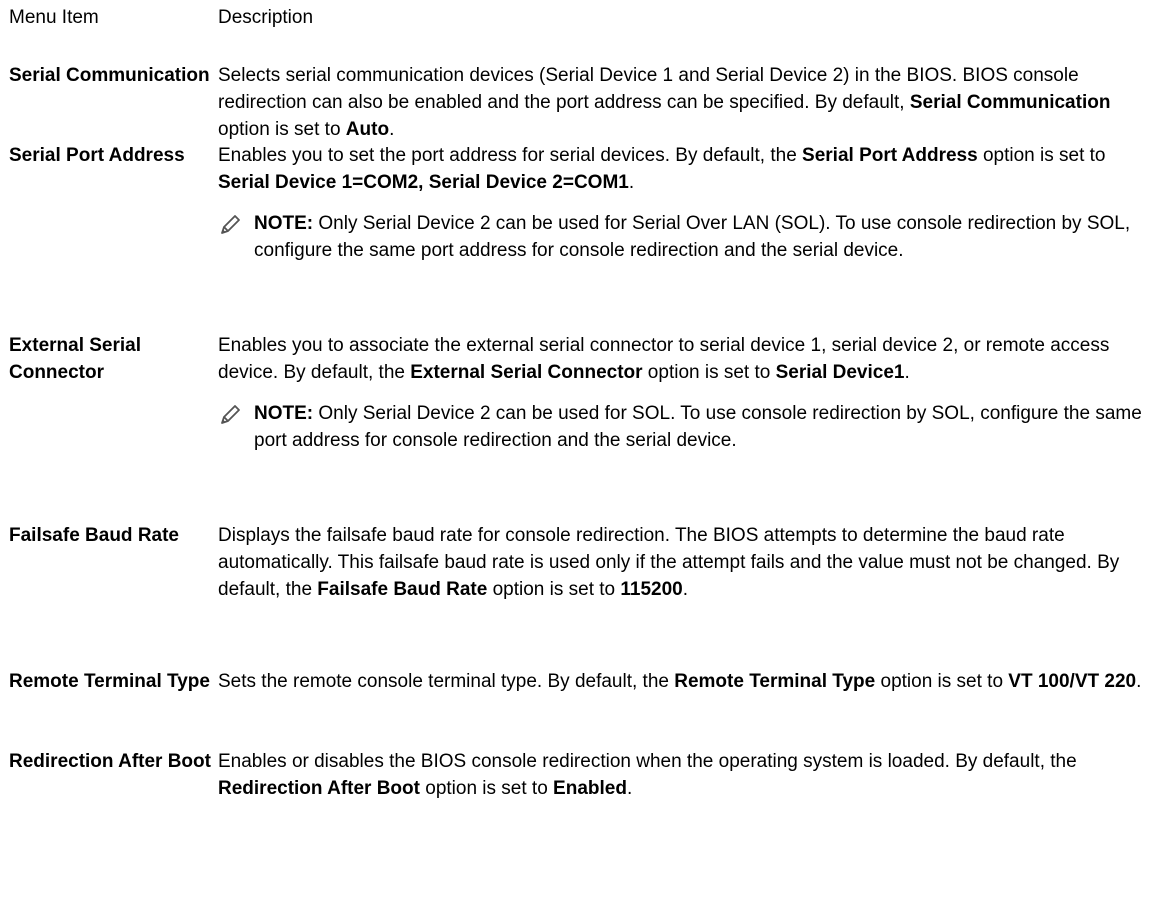 Image resolution: width=1161 pixels, height=897 pixels. I want to click on menu-item-name: Failsafe Baud Rate, so click(94, 535).